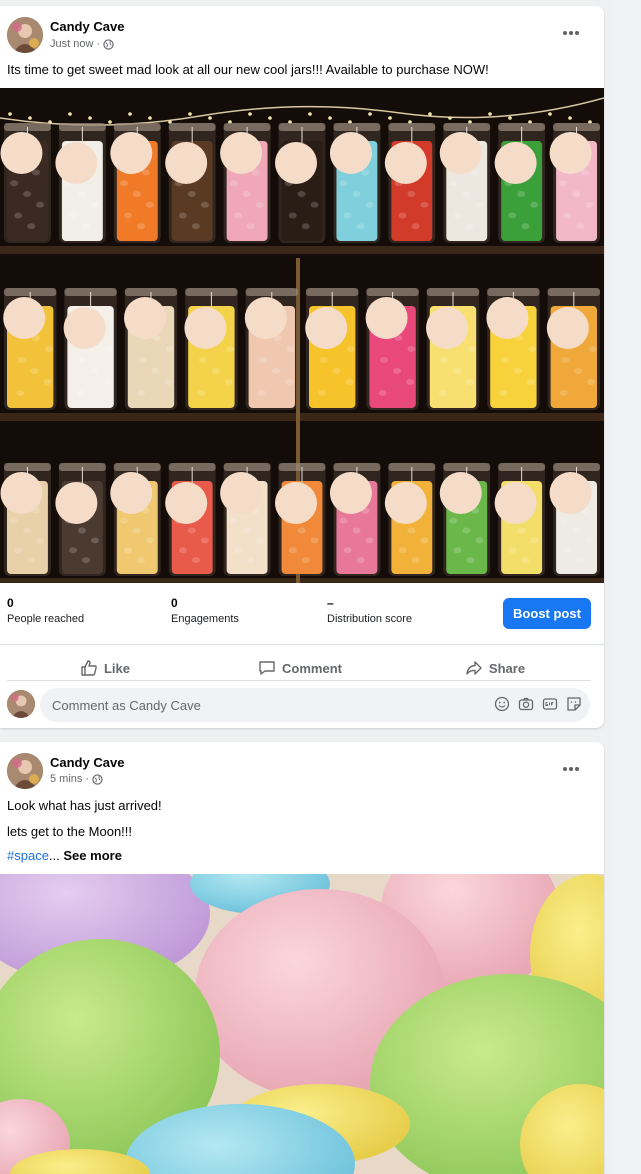 This screenshot has width=641, height=1174. Describe the element at coordinates (315, 705) in the screenshot. I see `comment-input: Comment as Candy Cave` at that location.